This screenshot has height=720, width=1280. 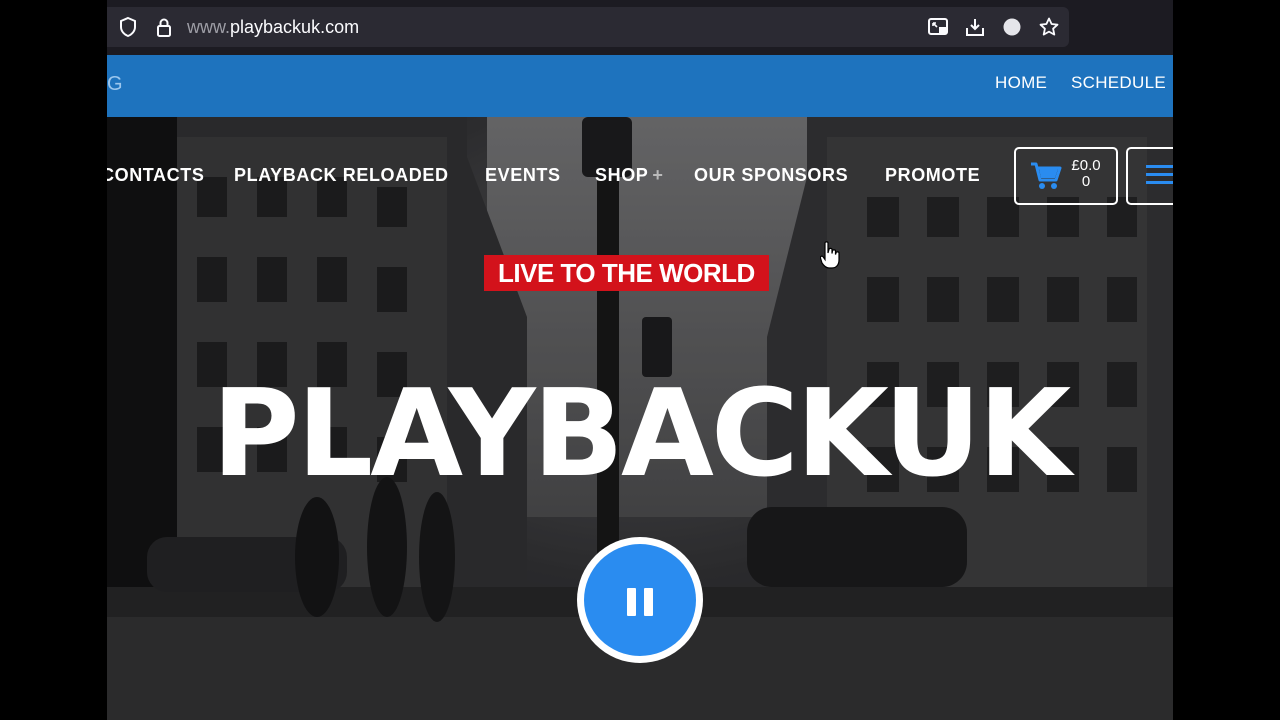 I want to click on nav-shop-label: SHOP, so click(x=622, y=175).